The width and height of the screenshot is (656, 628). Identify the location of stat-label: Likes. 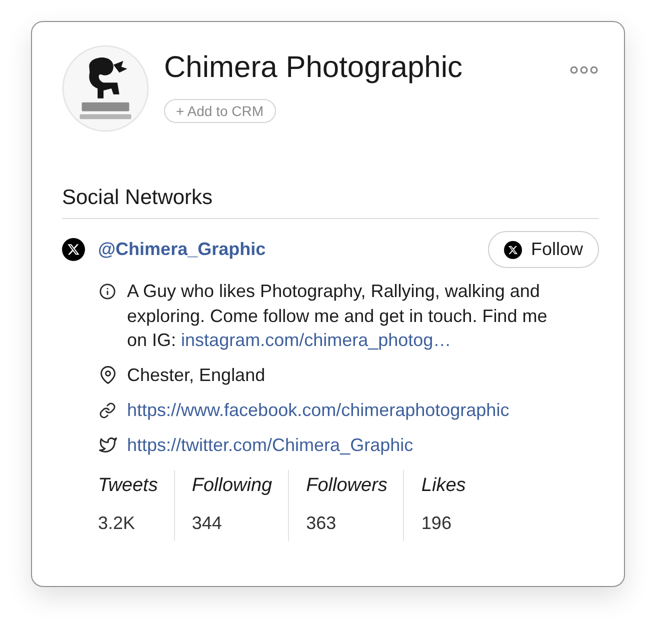
(443, 486).